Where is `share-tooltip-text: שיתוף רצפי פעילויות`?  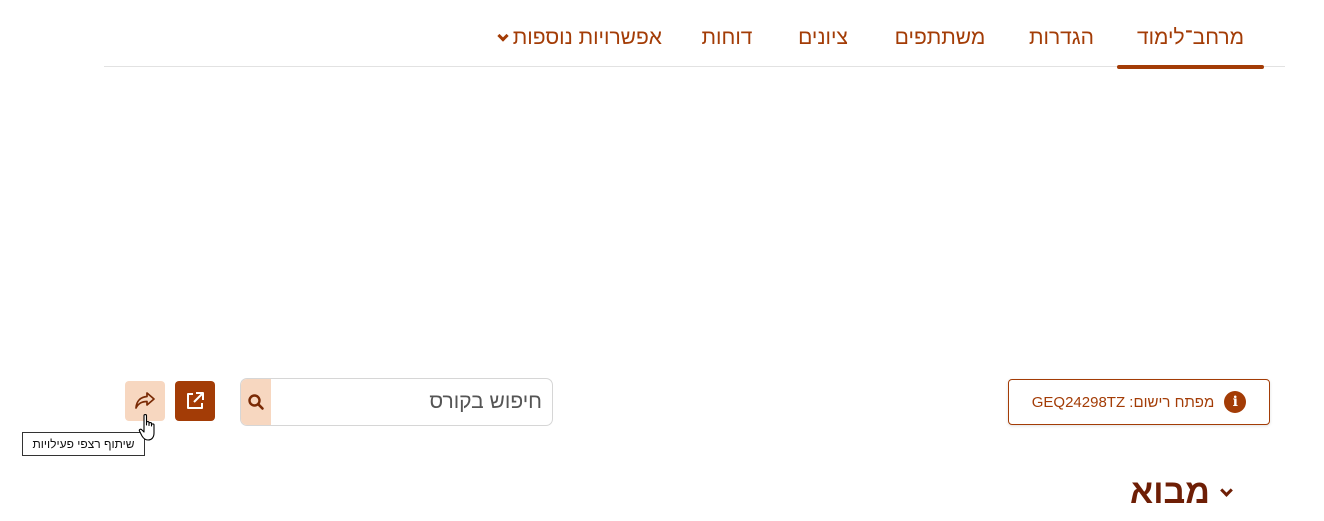 share-tooltip-text: שיתוף רצפי פעילויות is located at coordinates (83, 444).